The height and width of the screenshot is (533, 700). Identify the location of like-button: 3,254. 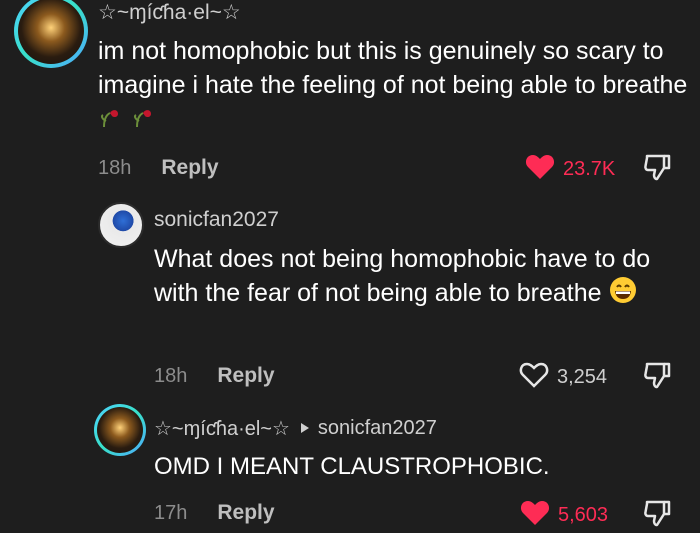
(563, 377).